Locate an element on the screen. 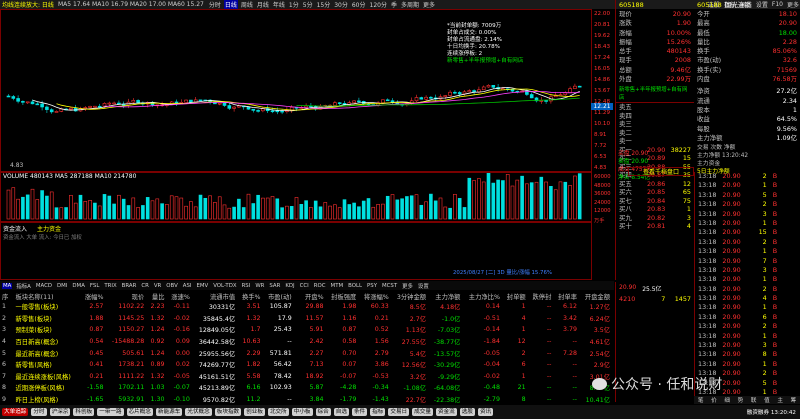 The height and width of the screenshot is (419, 800). tick-tab: 笔 is located at coordinates (701, 400).